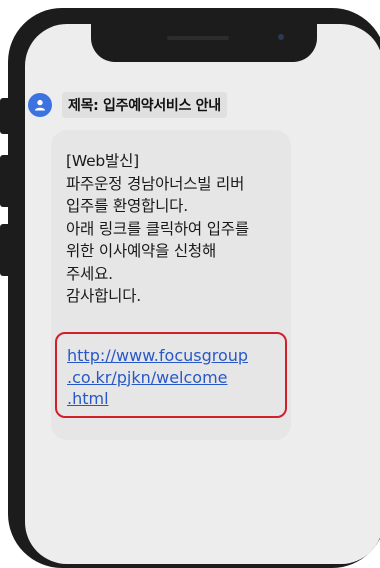 The image size is (380, 568). I want to click on person-icon, so click(40, 105).